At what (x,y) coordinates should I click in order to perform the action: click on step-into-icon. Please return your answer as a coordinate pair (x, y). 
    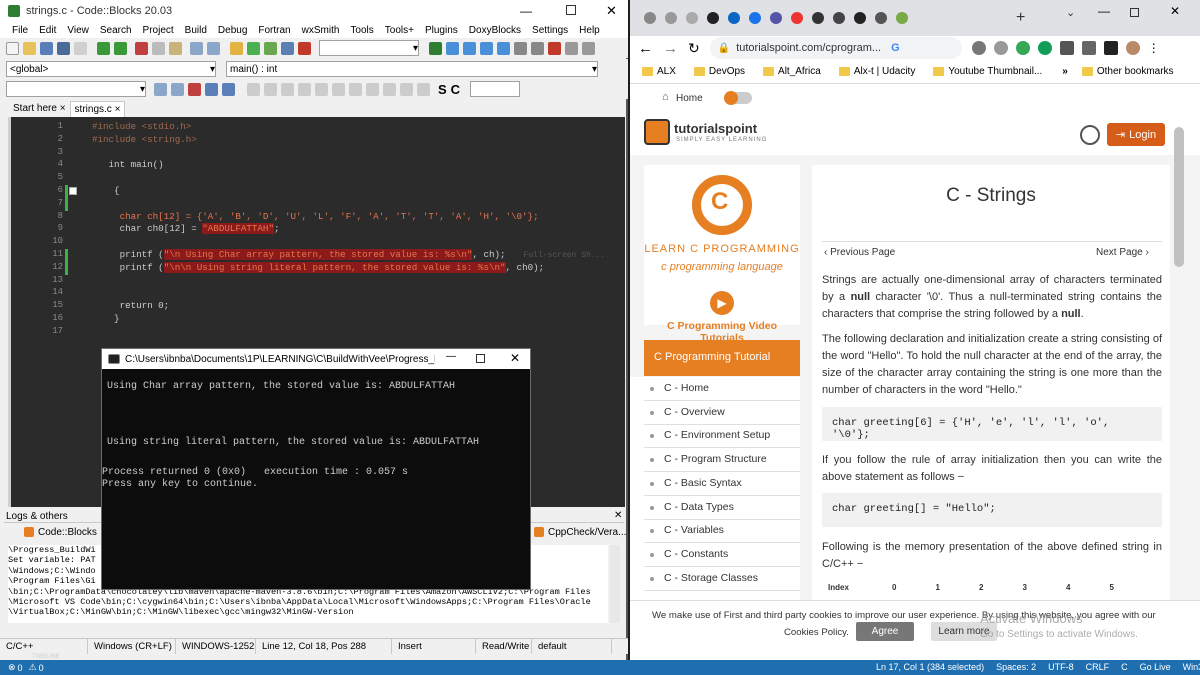
    Looking at the image, I should click on (486, 48).